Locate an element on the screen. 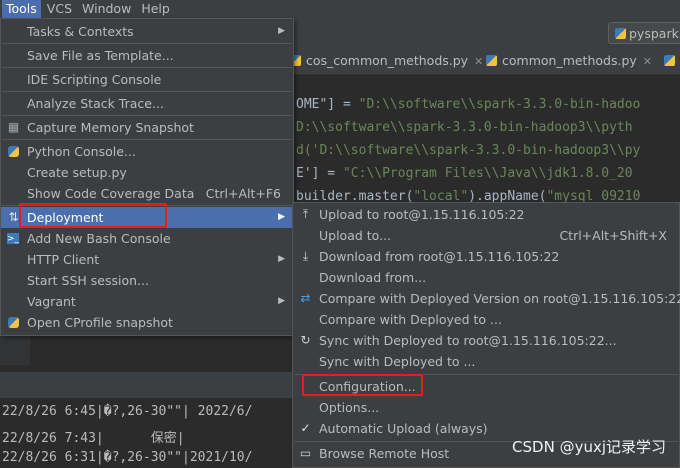 The height and width of the screenshot is (468, 680). upload-icon: ⤒ is located at coordinates (305, 214).